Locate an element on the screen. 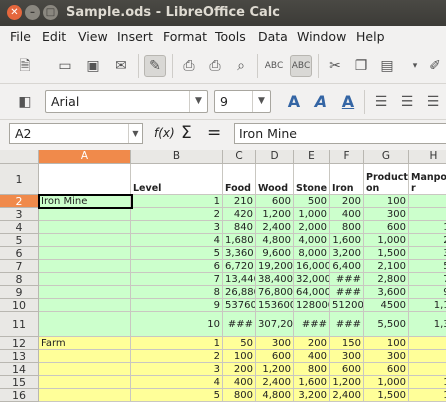 The width and height of the screenshot is (446, 405). column-header-b: B is located at coordinates (177, 157).